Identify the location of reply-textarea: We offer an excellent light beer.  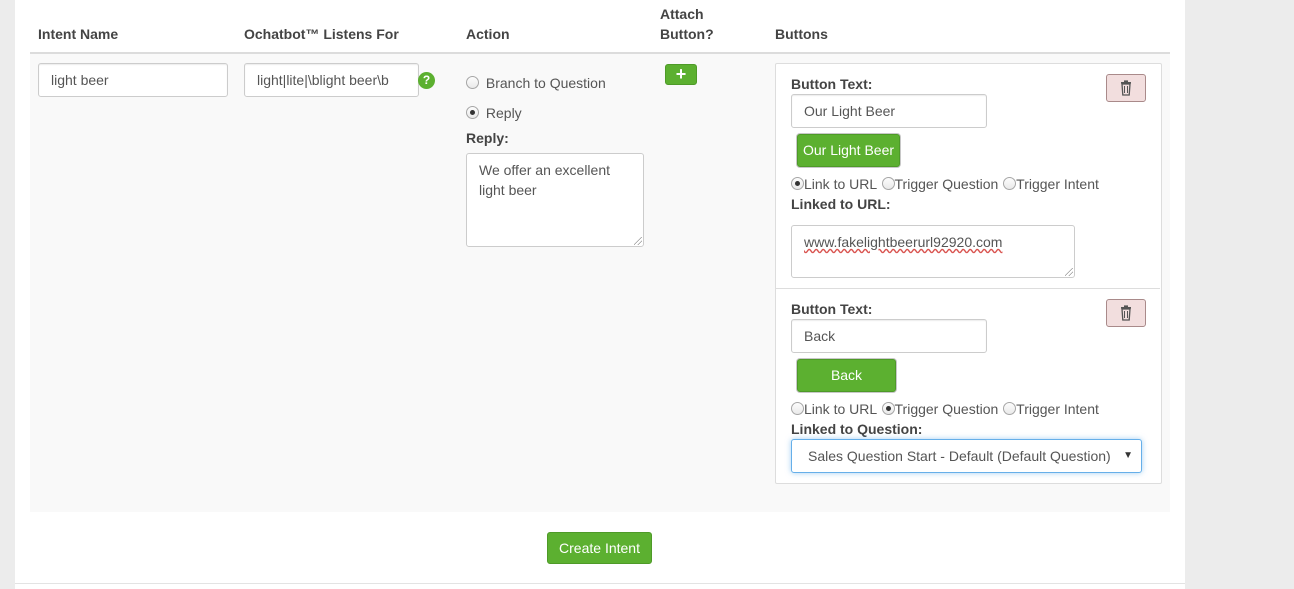
(555, 200).